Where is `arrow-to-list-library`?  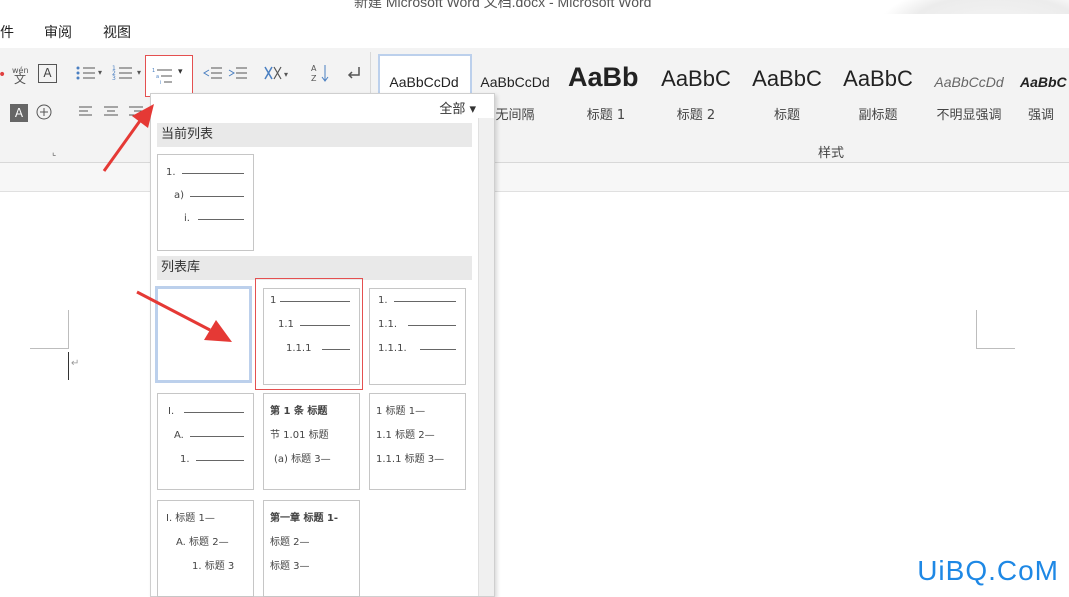 arrow-to-list-library is located at coordinates (184, 316).